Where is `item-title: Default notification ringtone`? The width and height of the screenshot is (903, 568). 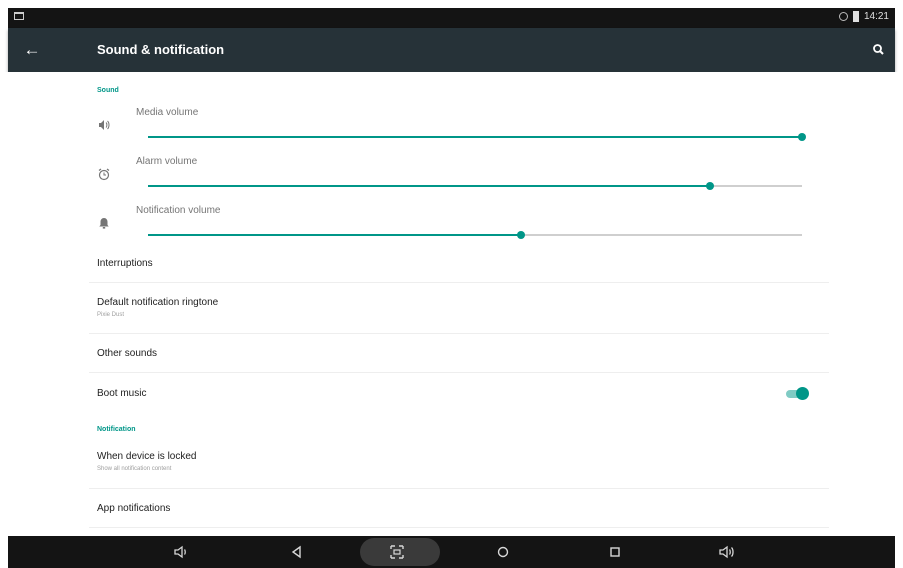 item-title: Default notification ringtone is located at coordinates (158, 302).